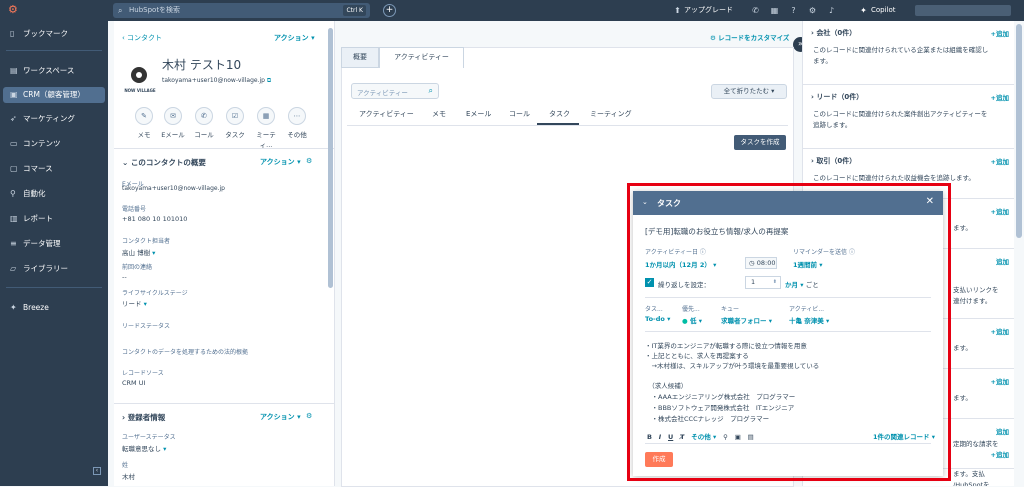  I want to click on meeting-action-button: ▦, so click(266, 116).